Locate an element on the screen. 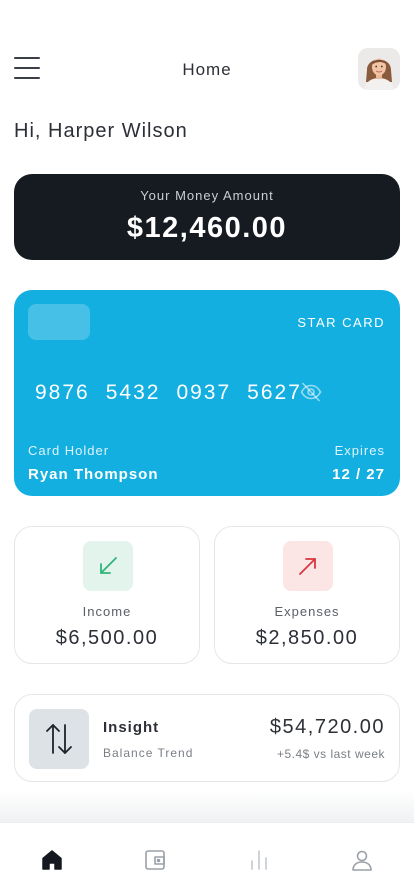 The width and height of the screenshot is (414, 896). insight-title: Insight is located at coordinates (131, 727).